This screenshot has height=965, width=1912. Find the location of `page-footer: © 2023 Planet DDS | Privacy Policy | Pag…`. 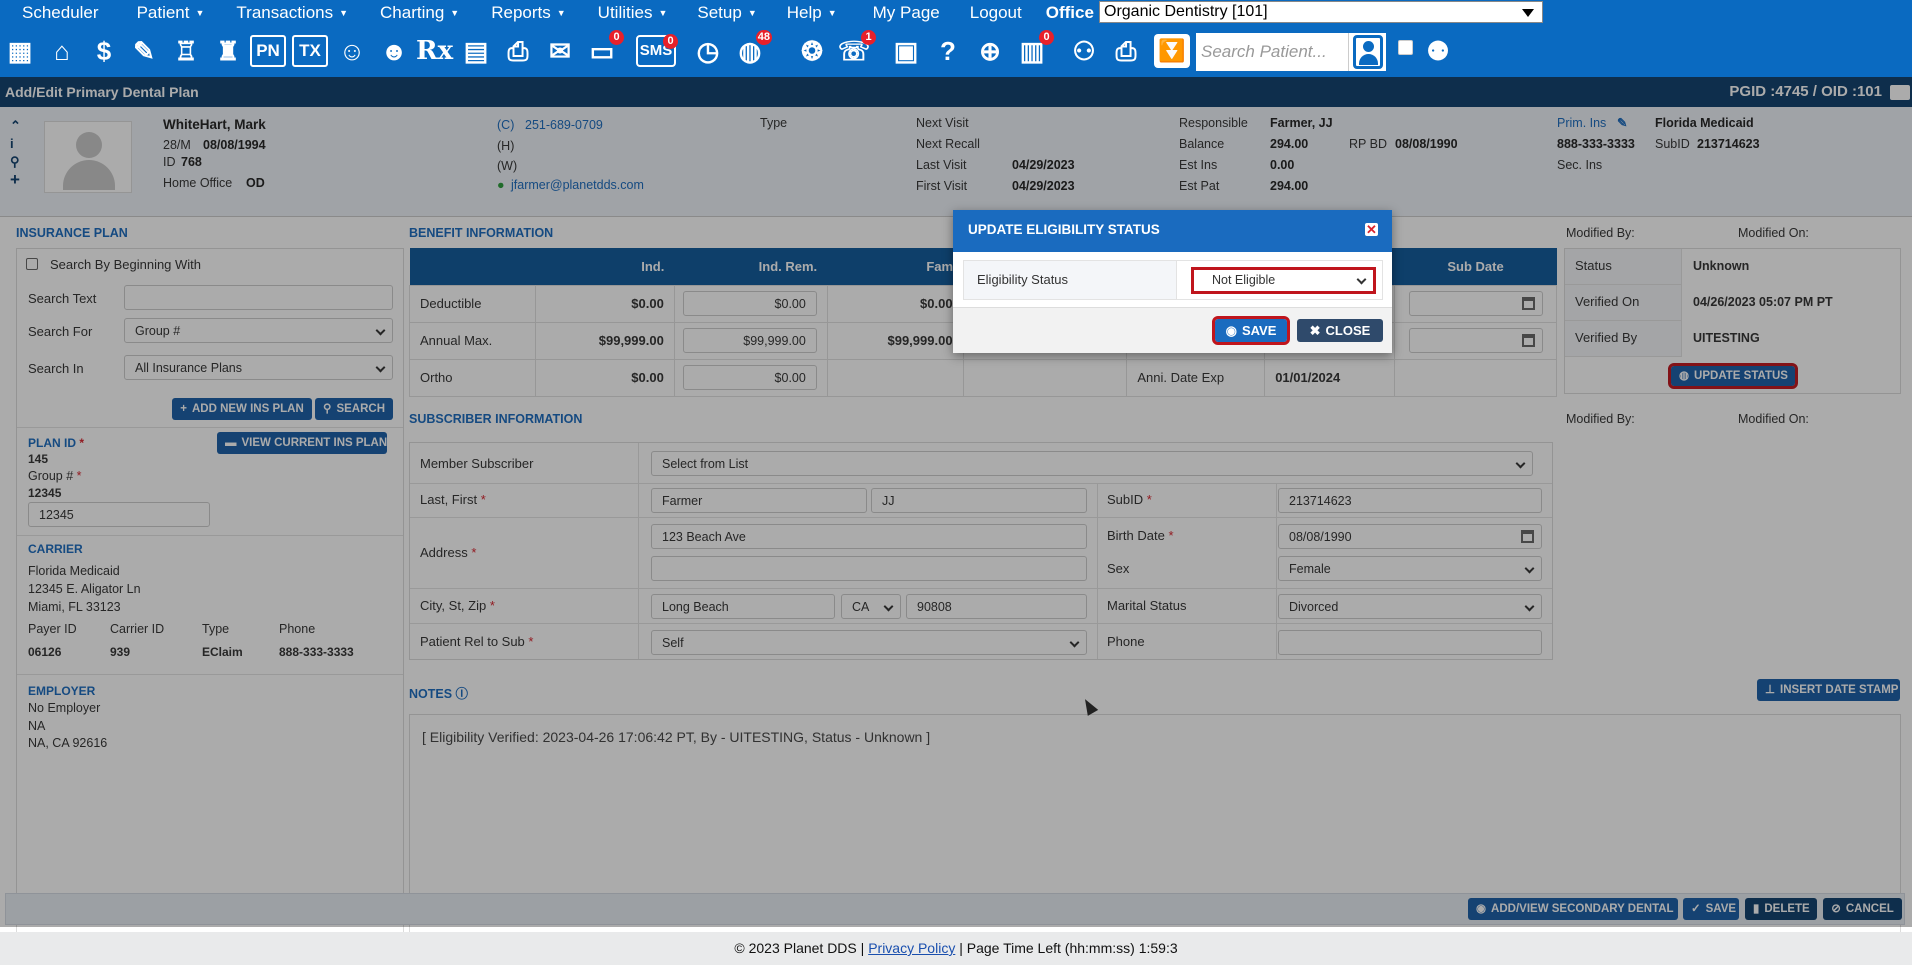

page-footer: © 2023 Planet DDS | Privacy Policy | Pag… is located at coordinates (956, 948).